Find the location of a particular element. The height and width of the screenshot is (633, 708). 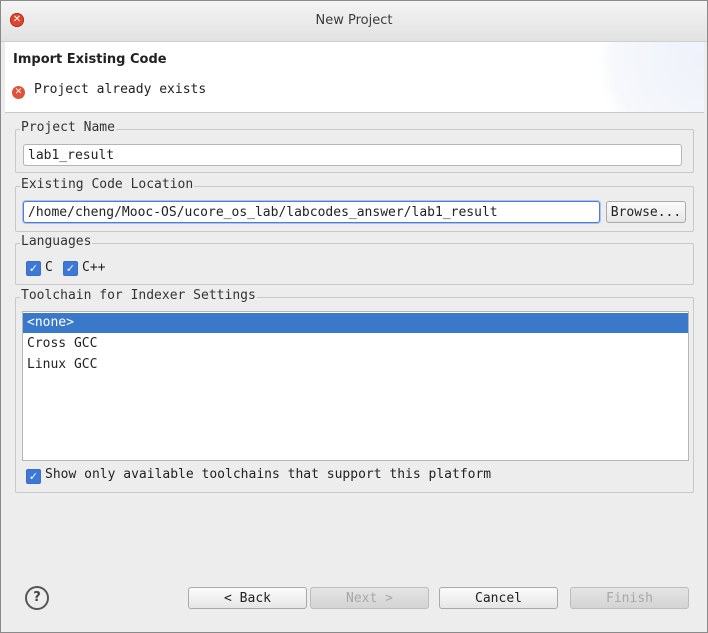

next-button: Next > is located at coordinates (369, 598).